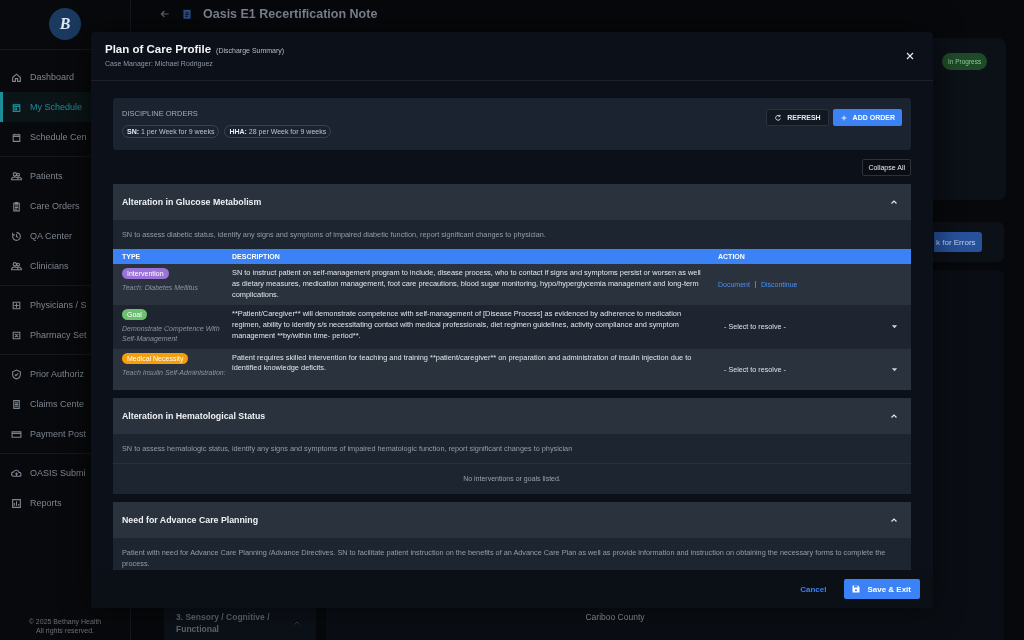 Image resolution: width=1024 pixels, height=640 pixels. Describe the element at coordinates (512, 202) in the screenshot. I see `section-header: Alteration in Glucose Metabolism` at that location.